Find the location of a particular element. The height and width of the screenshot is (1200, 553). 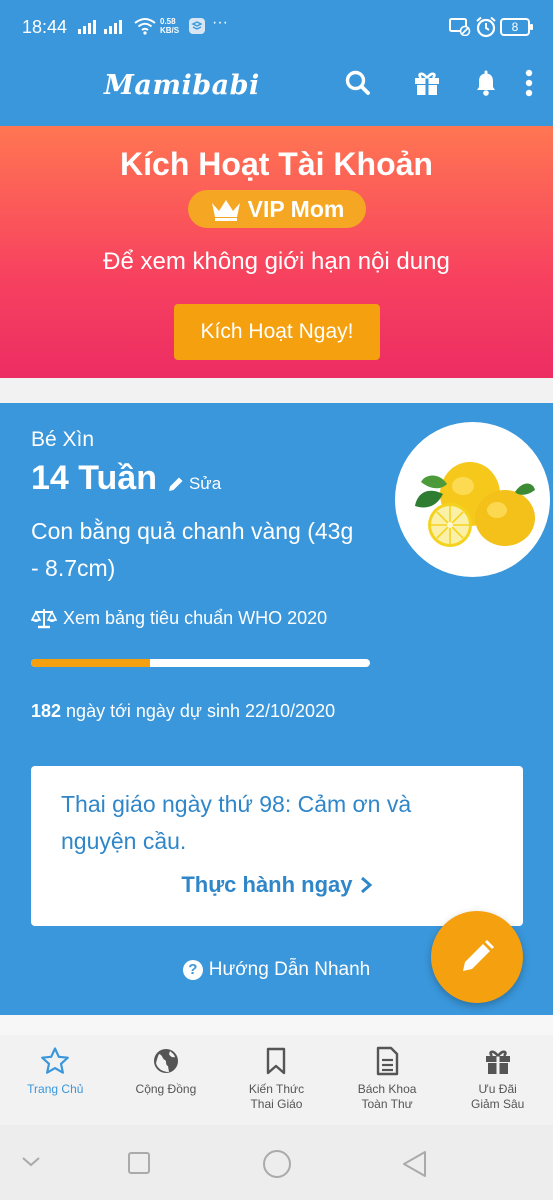

crown-icon is located at coordinates (225, 210).